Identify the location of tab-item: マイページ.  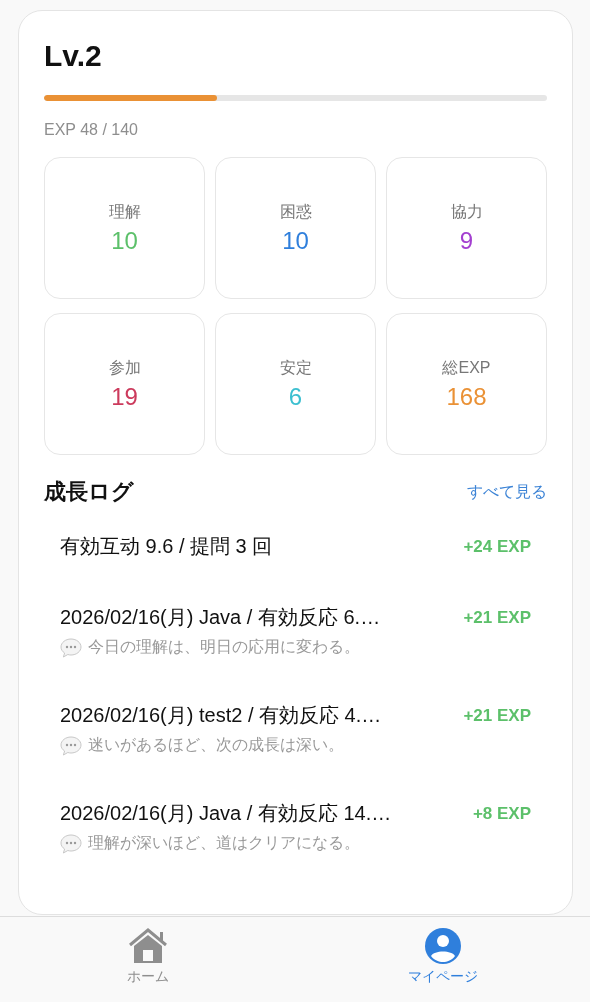
(442, 956).